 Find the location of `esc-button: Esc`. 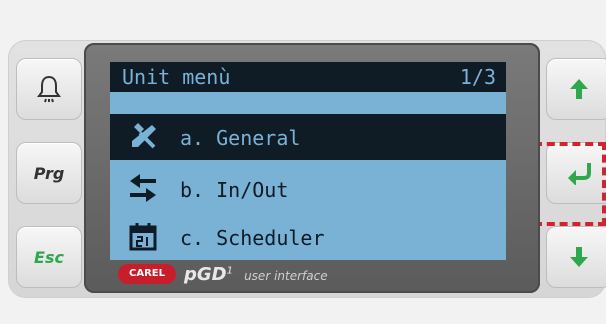

esc-button: Esc is located at coordinates (49, 257).